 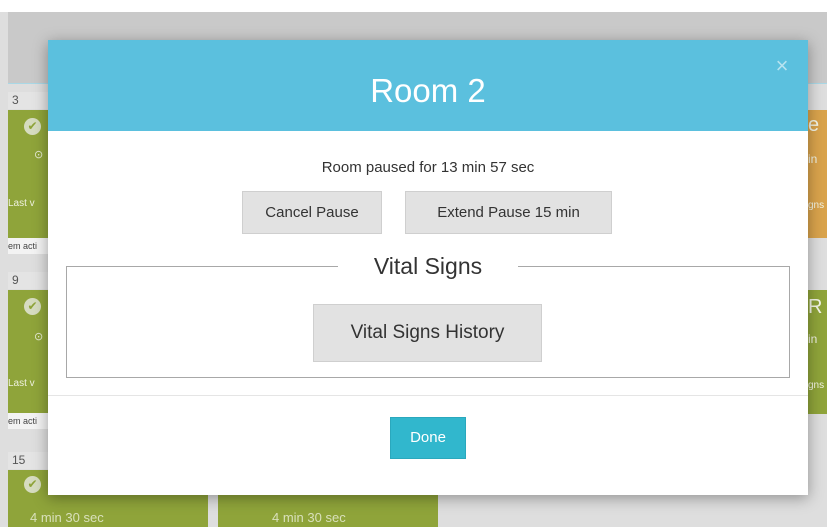 What do you see at coordinates (508, 212) in the screenshot?
I see `extend-pause-button: Extend Pause 15 min` at bounding box center [508, 212].